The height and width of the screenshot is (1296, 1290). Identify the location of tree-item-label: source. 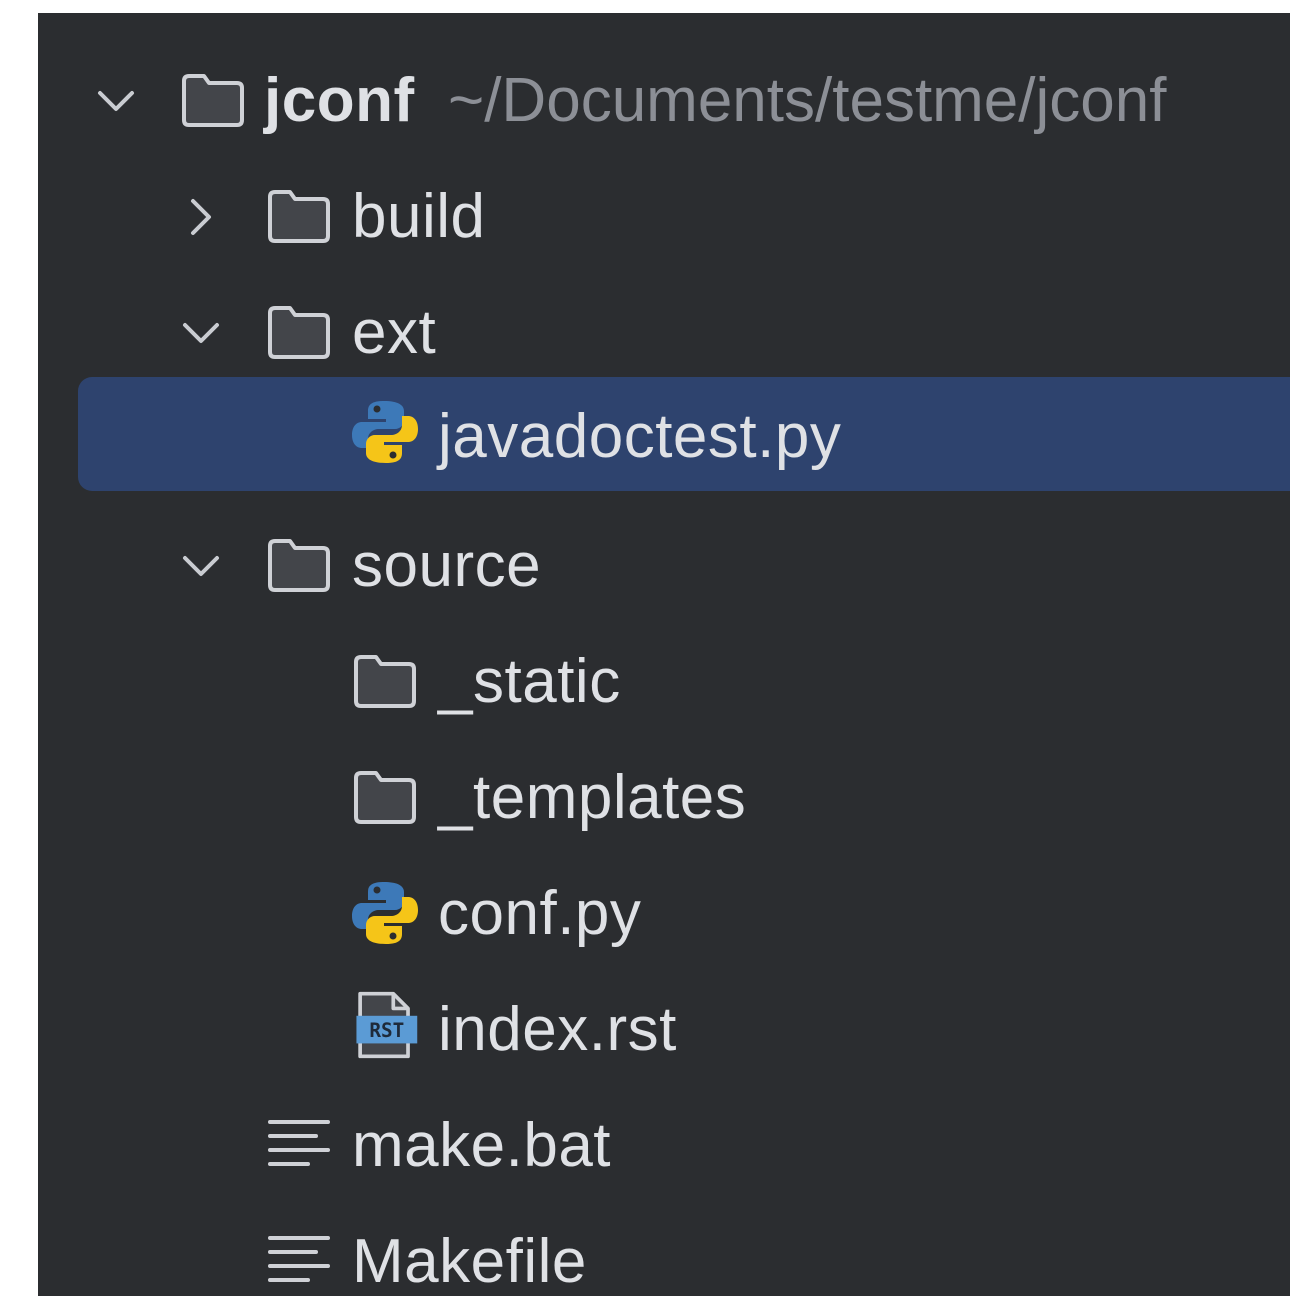
(447, 565).